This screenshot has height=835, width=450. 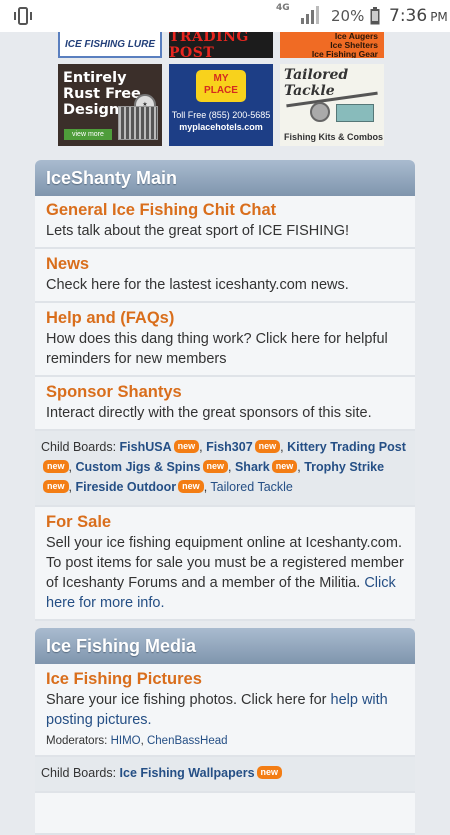 I want to click on board-next, so click(x=225, y=814).